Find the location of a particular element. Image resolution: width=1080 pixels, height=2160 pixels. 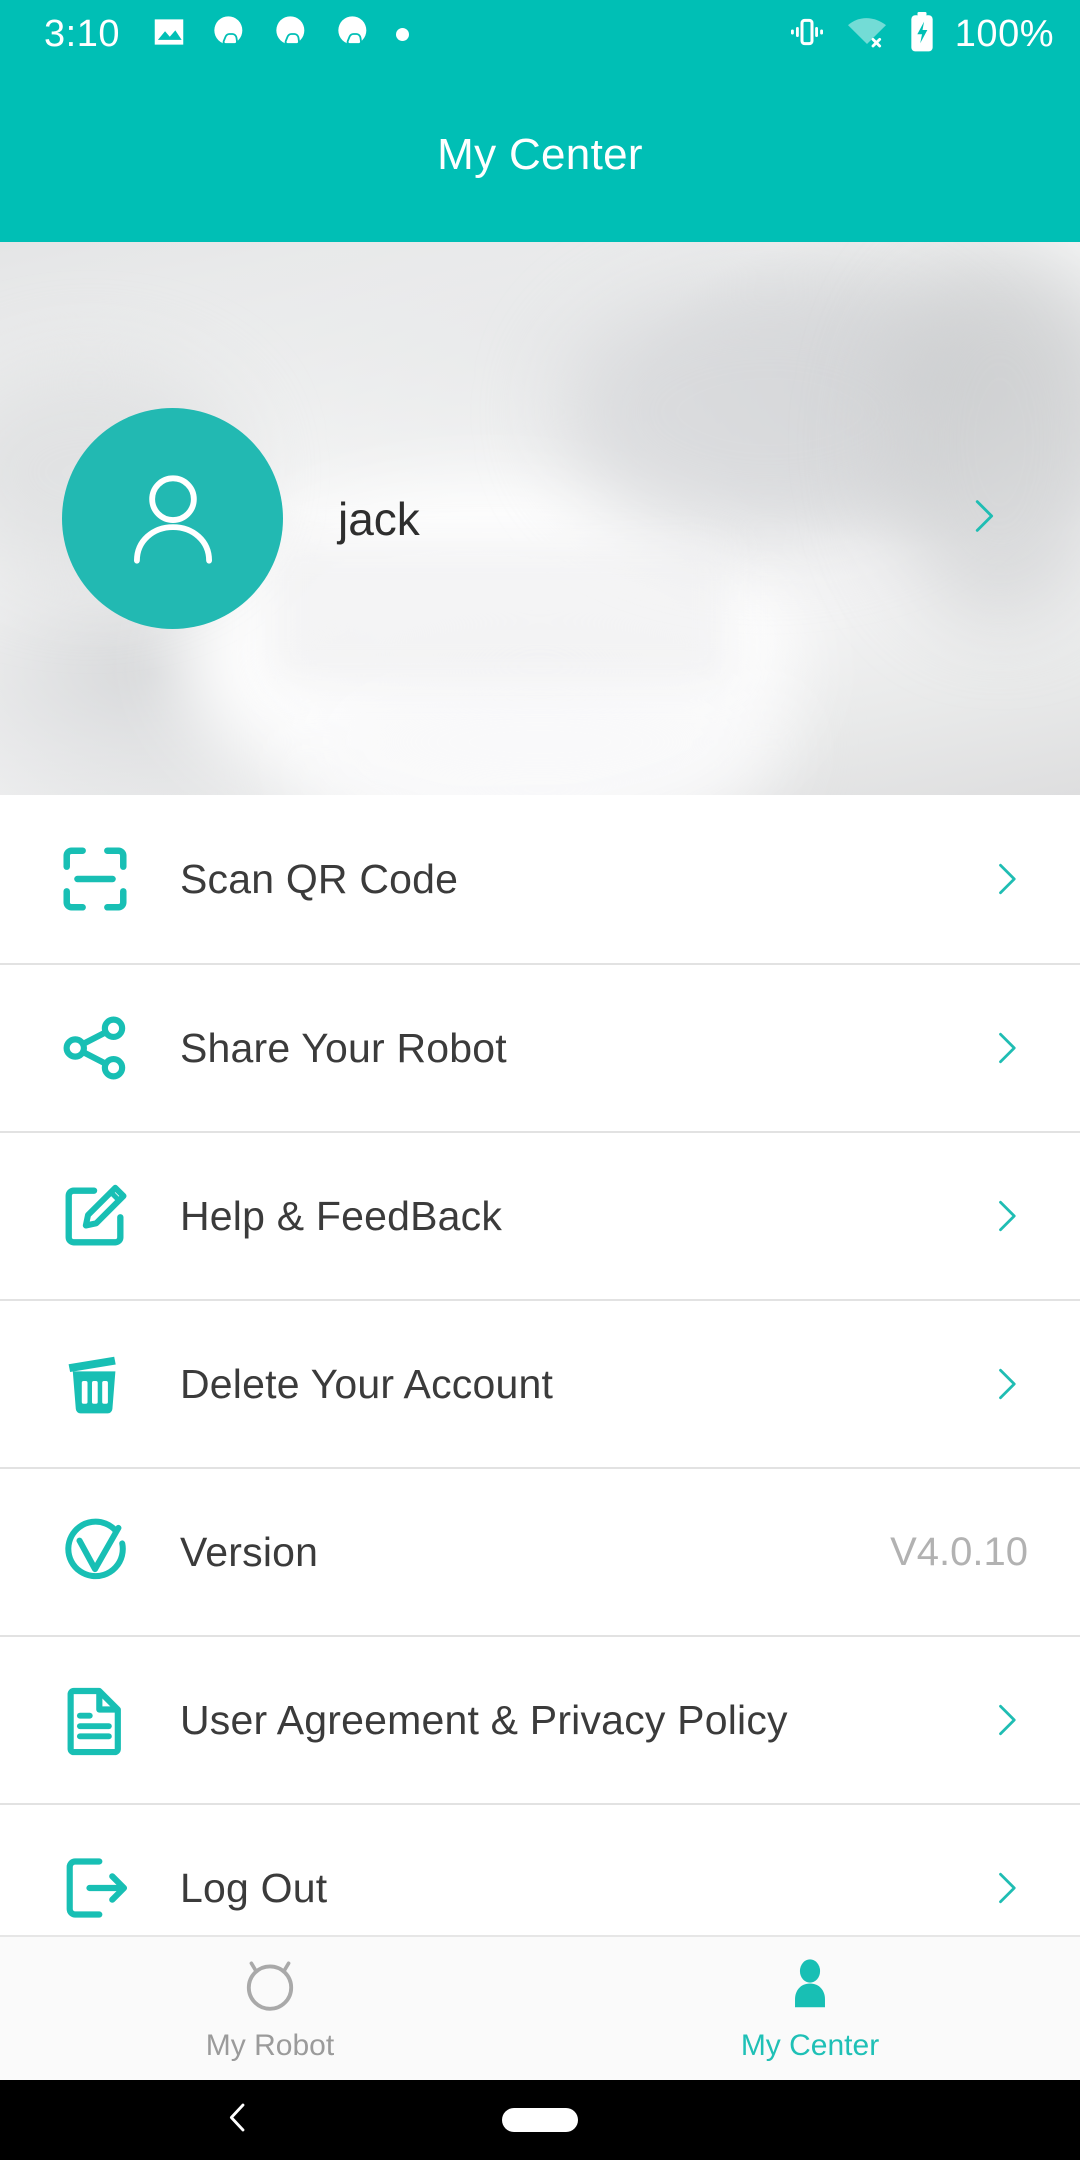

person-filled-icon is located at coordinates (810, 1987).